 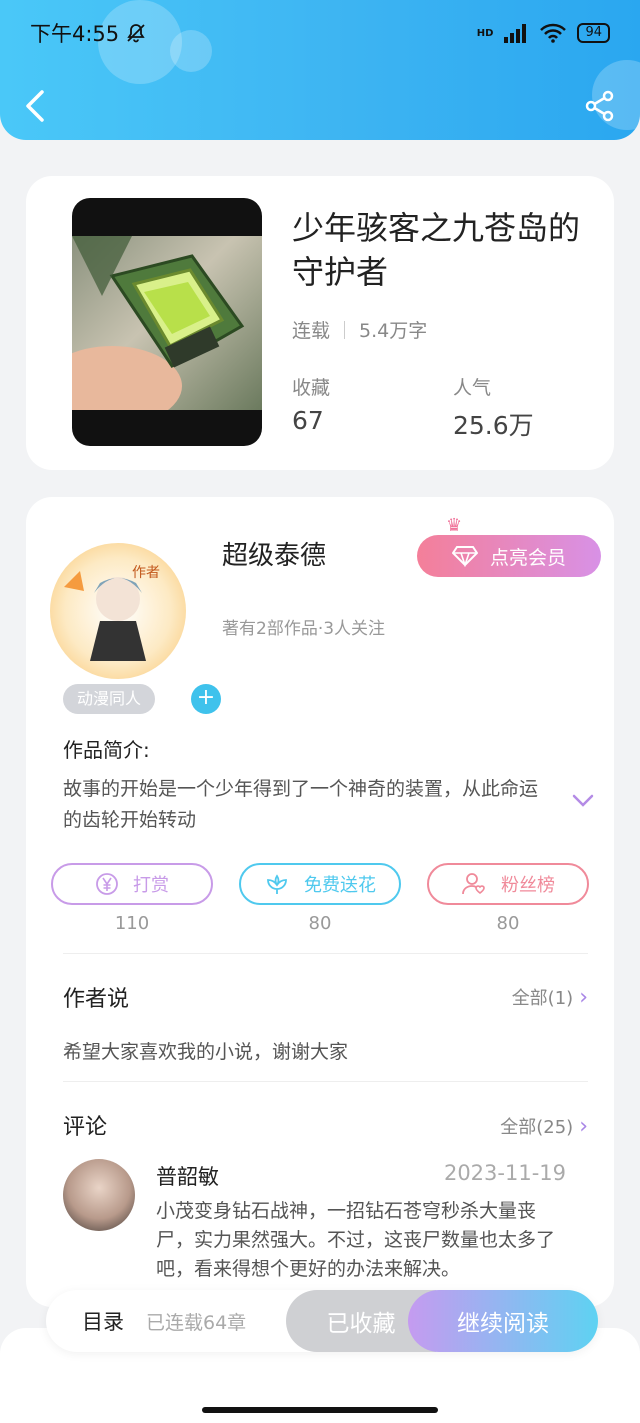 I want to click on author-avatar: 作者, so click(x=118, y=611).